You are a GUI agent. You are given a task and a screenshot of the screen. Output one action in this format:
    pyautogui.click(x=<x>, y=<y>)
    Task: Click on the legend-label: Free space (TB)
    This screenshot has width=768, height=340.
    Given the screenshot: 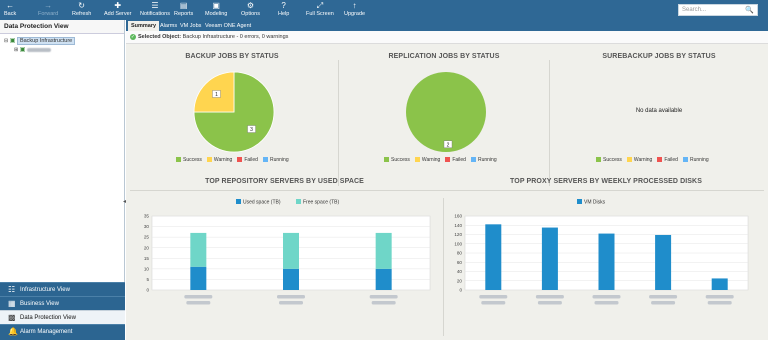 What is the action you would take?
    pyautogui.click(x=321, y=203)
    